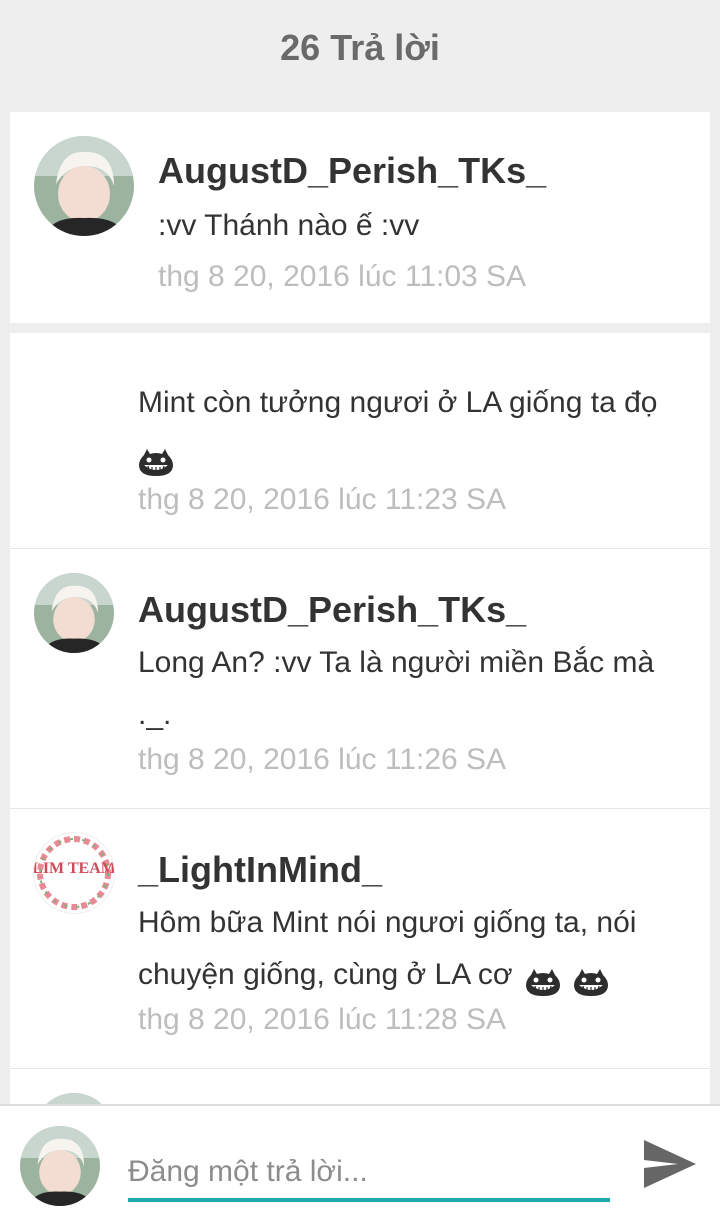  What do you see at coordinates (260, 870) in the screenshot?
I see `reply-username: _LightInMind_` at bounding box center [260, 870].